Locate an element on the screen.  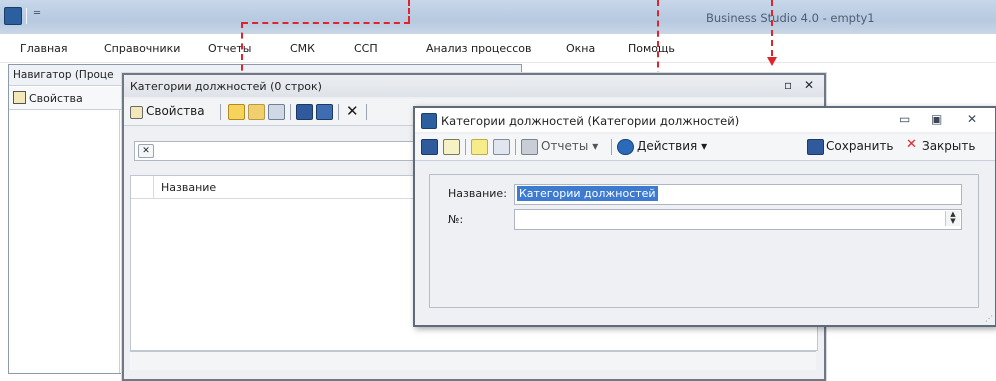
close-button: Закрыть is located at coordinates (948, 146).